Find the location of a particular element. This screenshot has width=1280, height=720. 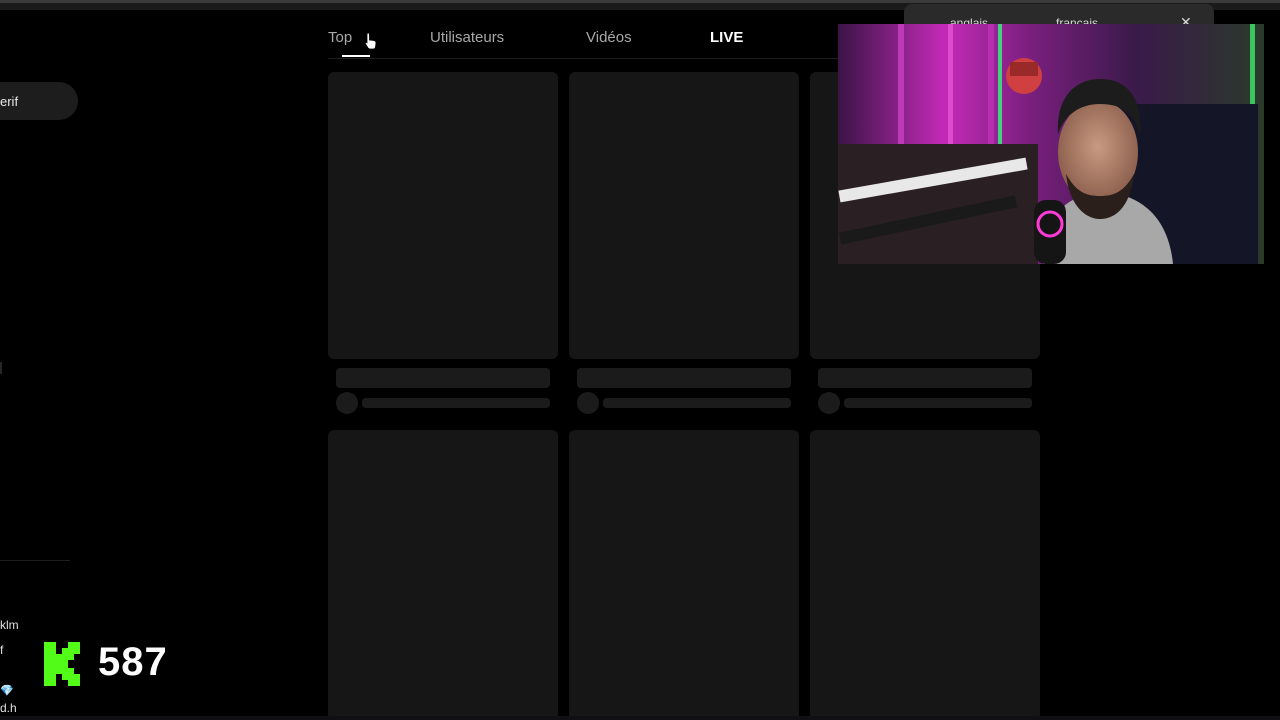

streamer-webcam-image is located at coordinates (1051, 144).